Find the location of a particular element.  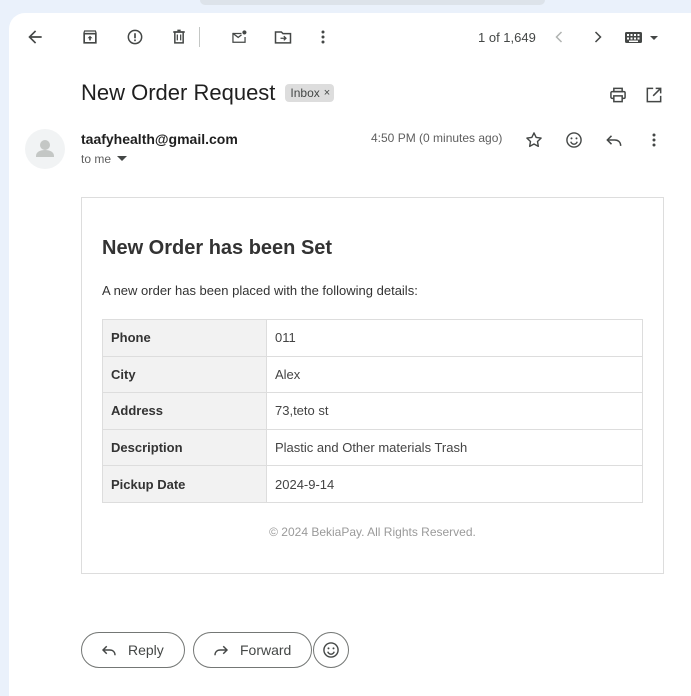

table-row: Address 73,teto st is located at coordinates (372, 411).